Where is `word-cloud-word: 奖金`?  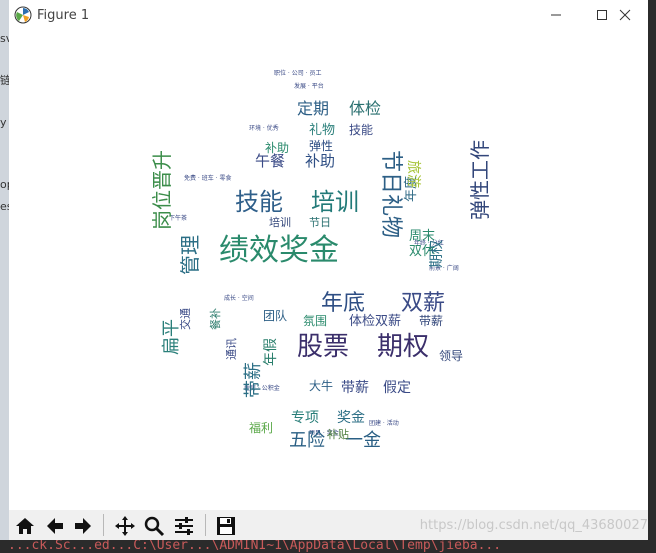 word-cloud-word: 奖金 is located at coordinates (351, 417).